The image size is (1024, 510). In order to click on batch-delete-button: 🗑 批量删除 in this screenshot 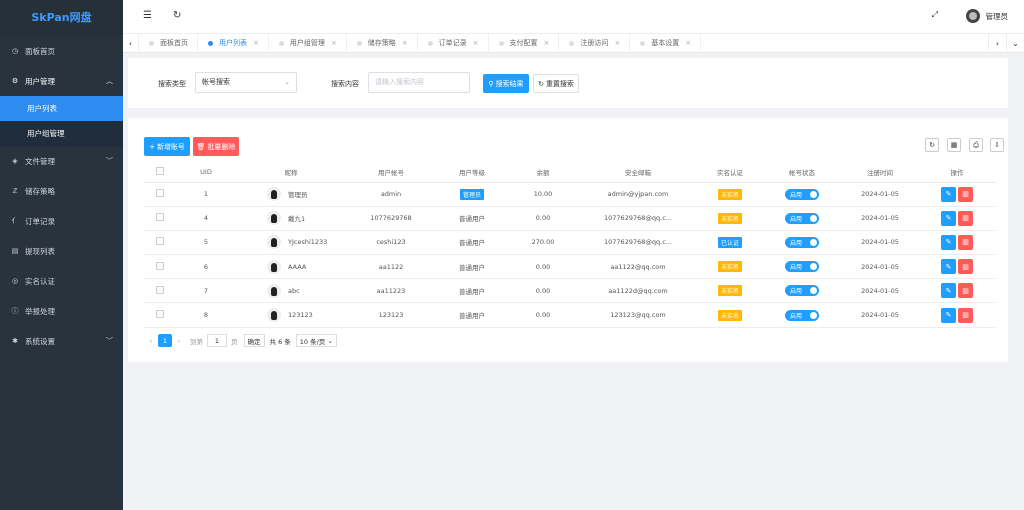, I will do `click(216, 146)`.